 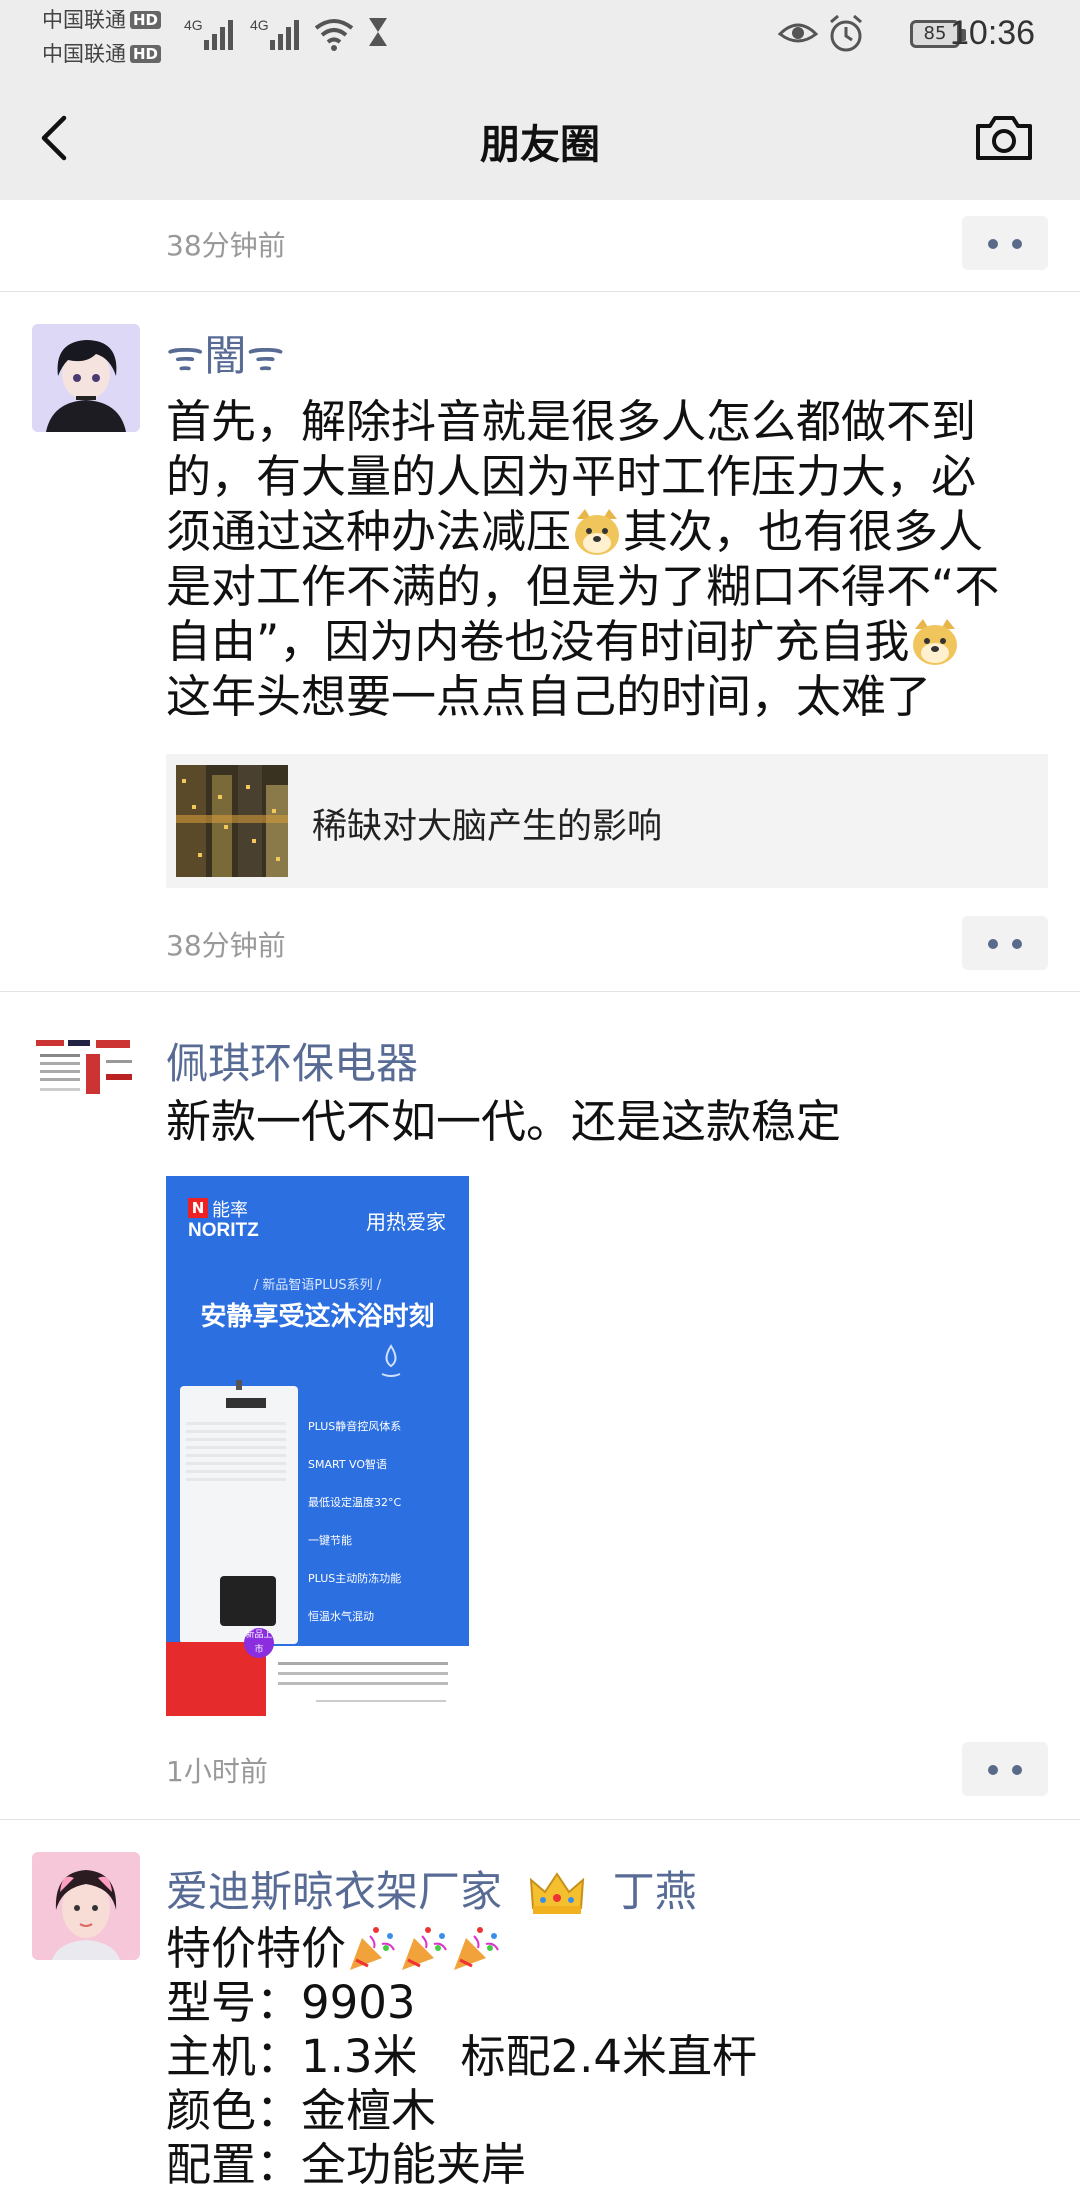 What do you see at coordinates (208, 33) in the screenshot?
I see `signal-icon: 4G` at bounding box center [208, 33].